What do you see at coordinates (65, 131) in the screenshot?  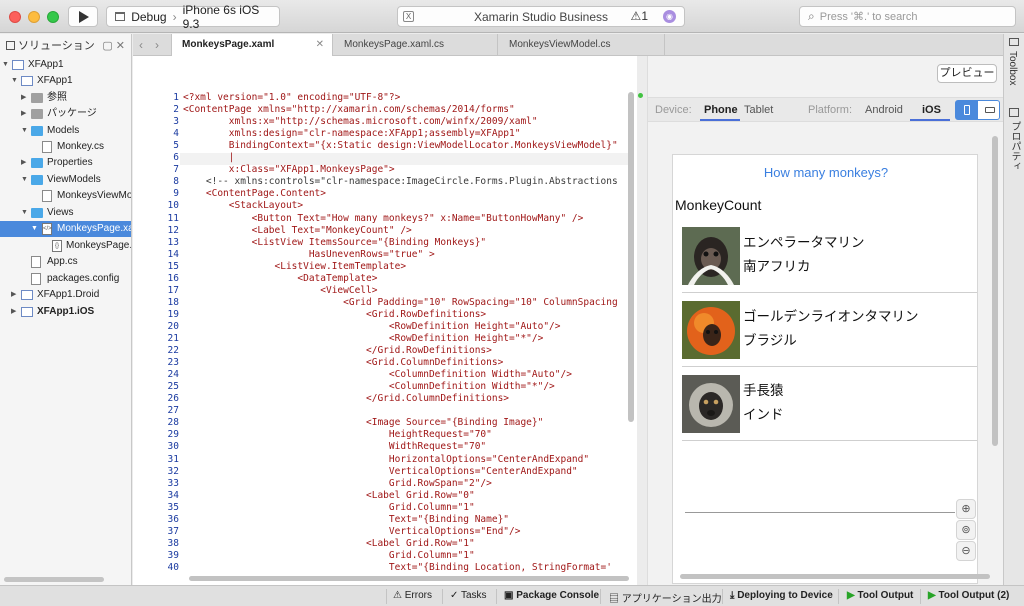 I see `tree-item-models: ▼ Models` at bounding box center [65, 131].